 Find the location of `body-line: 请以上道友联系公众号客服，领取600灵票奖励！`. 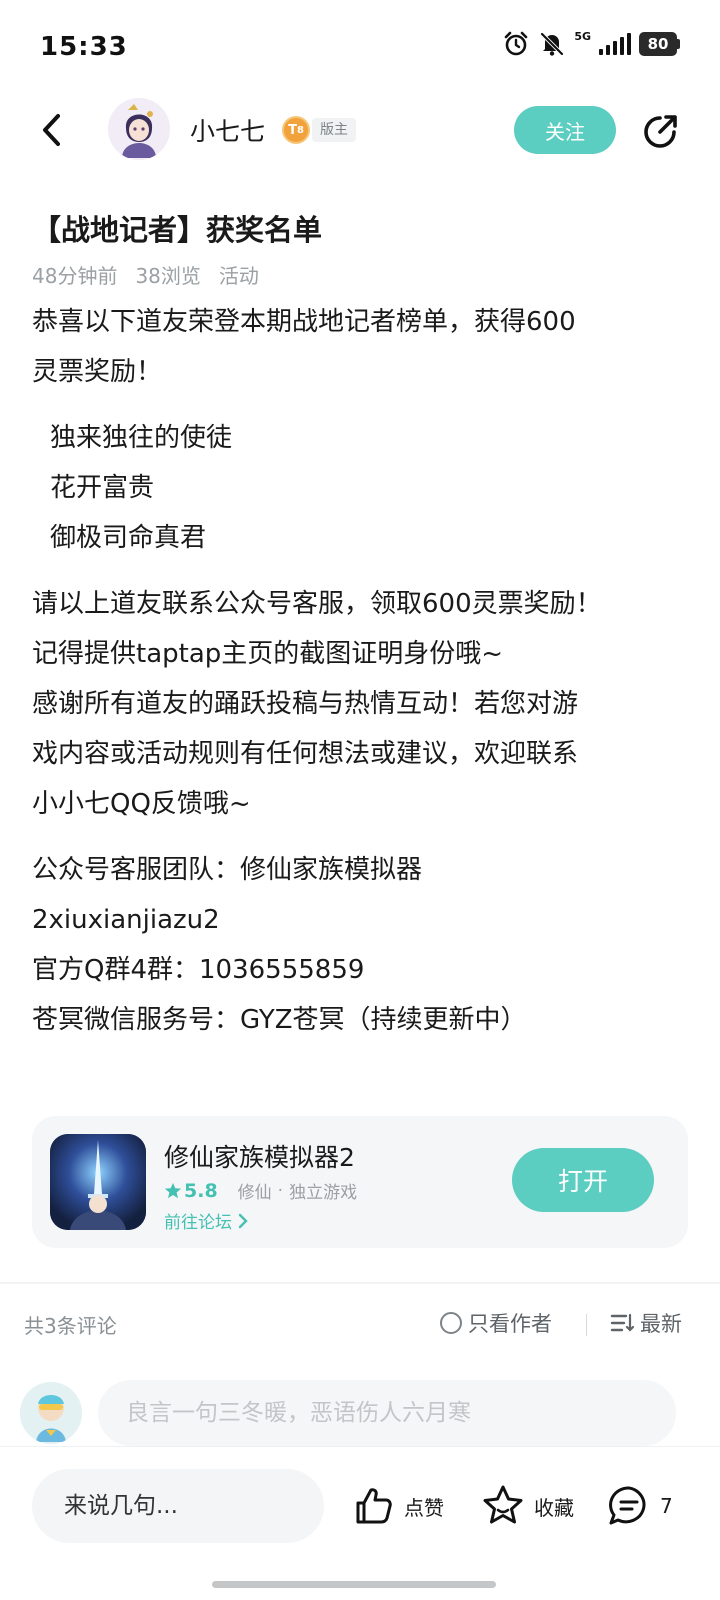

body-line: 请以上道友联系公众号客服，领取600灵票奖励！ is located at coordinates (317, 604).